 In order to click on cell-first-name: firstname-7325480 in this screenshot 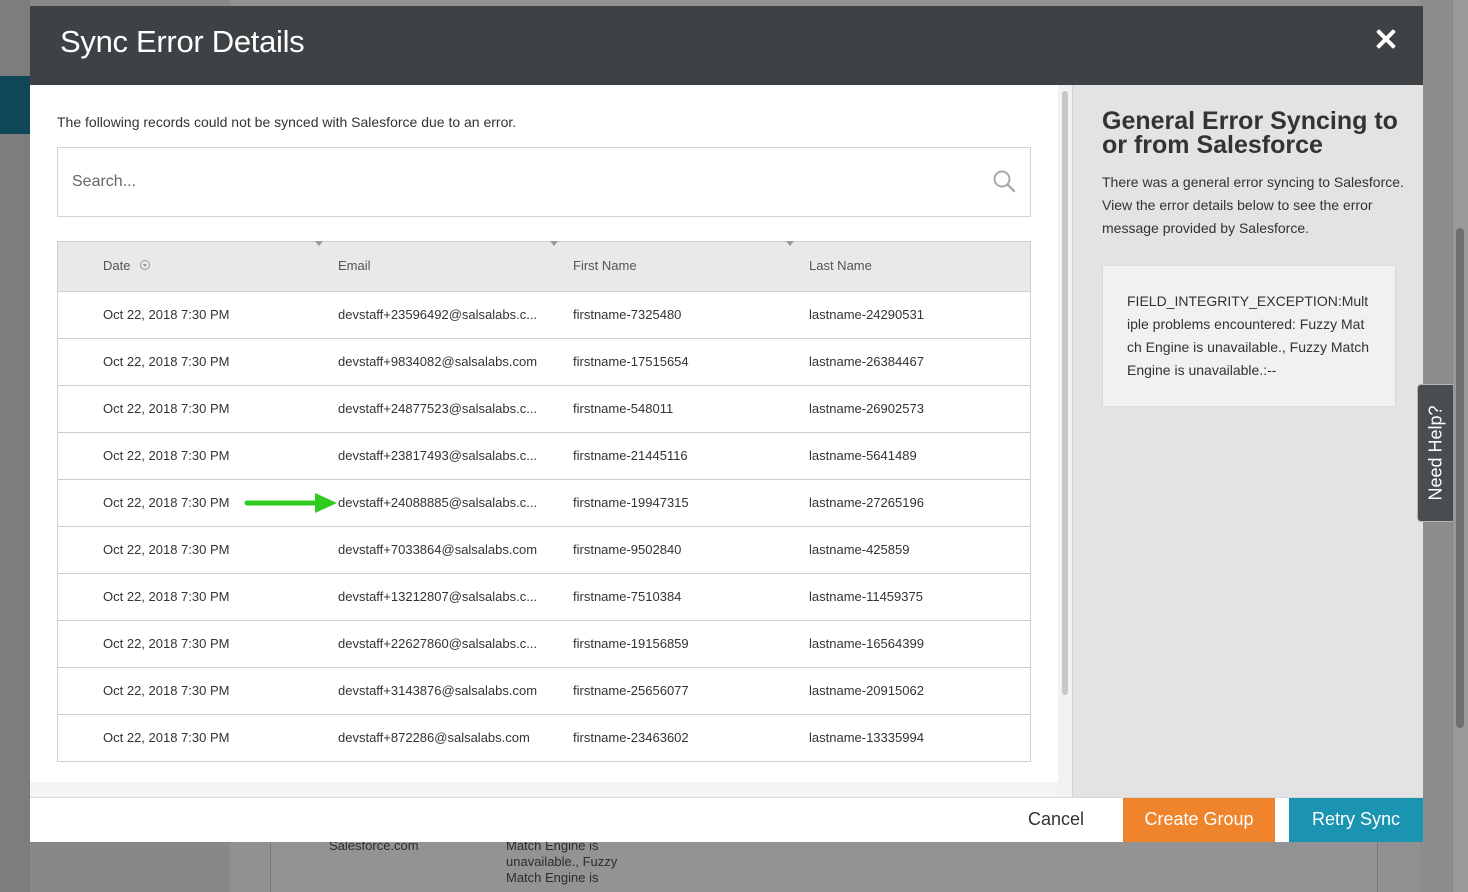, I will do `click(627, 314)`.